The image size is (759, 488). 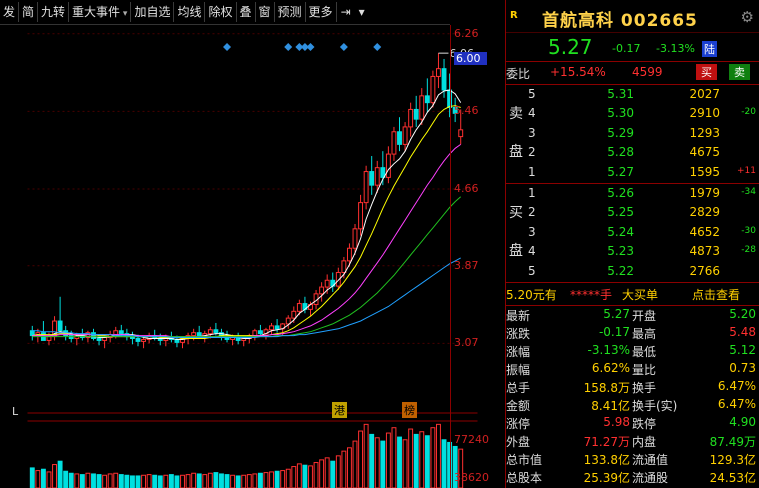 What do you see at coordinates (632, 251) in the screenshot?
I see `buy-order-row: 4 5.23 4873 -28` at bounding box center [632, 251].